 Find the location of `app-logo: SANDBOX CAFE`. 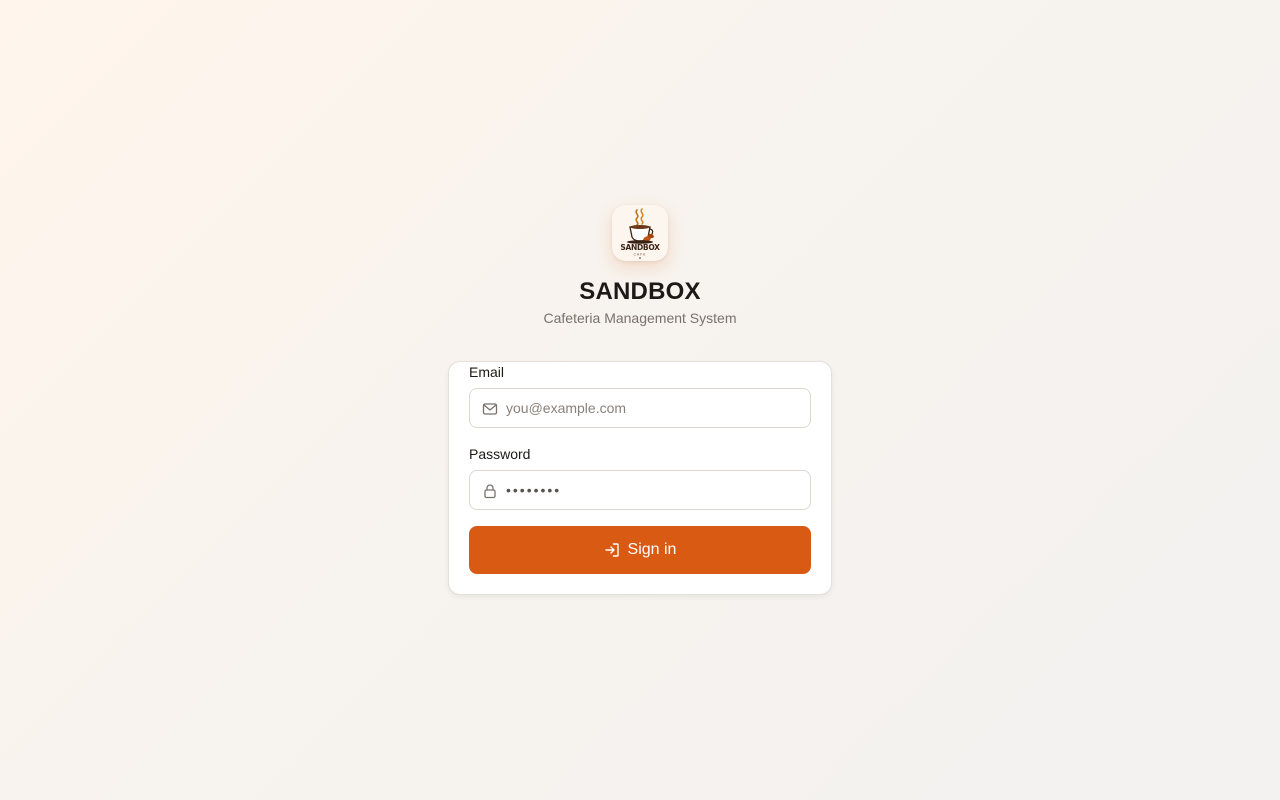

app-logo: SANDBOX CAFE is located at coordinates (640, 233).